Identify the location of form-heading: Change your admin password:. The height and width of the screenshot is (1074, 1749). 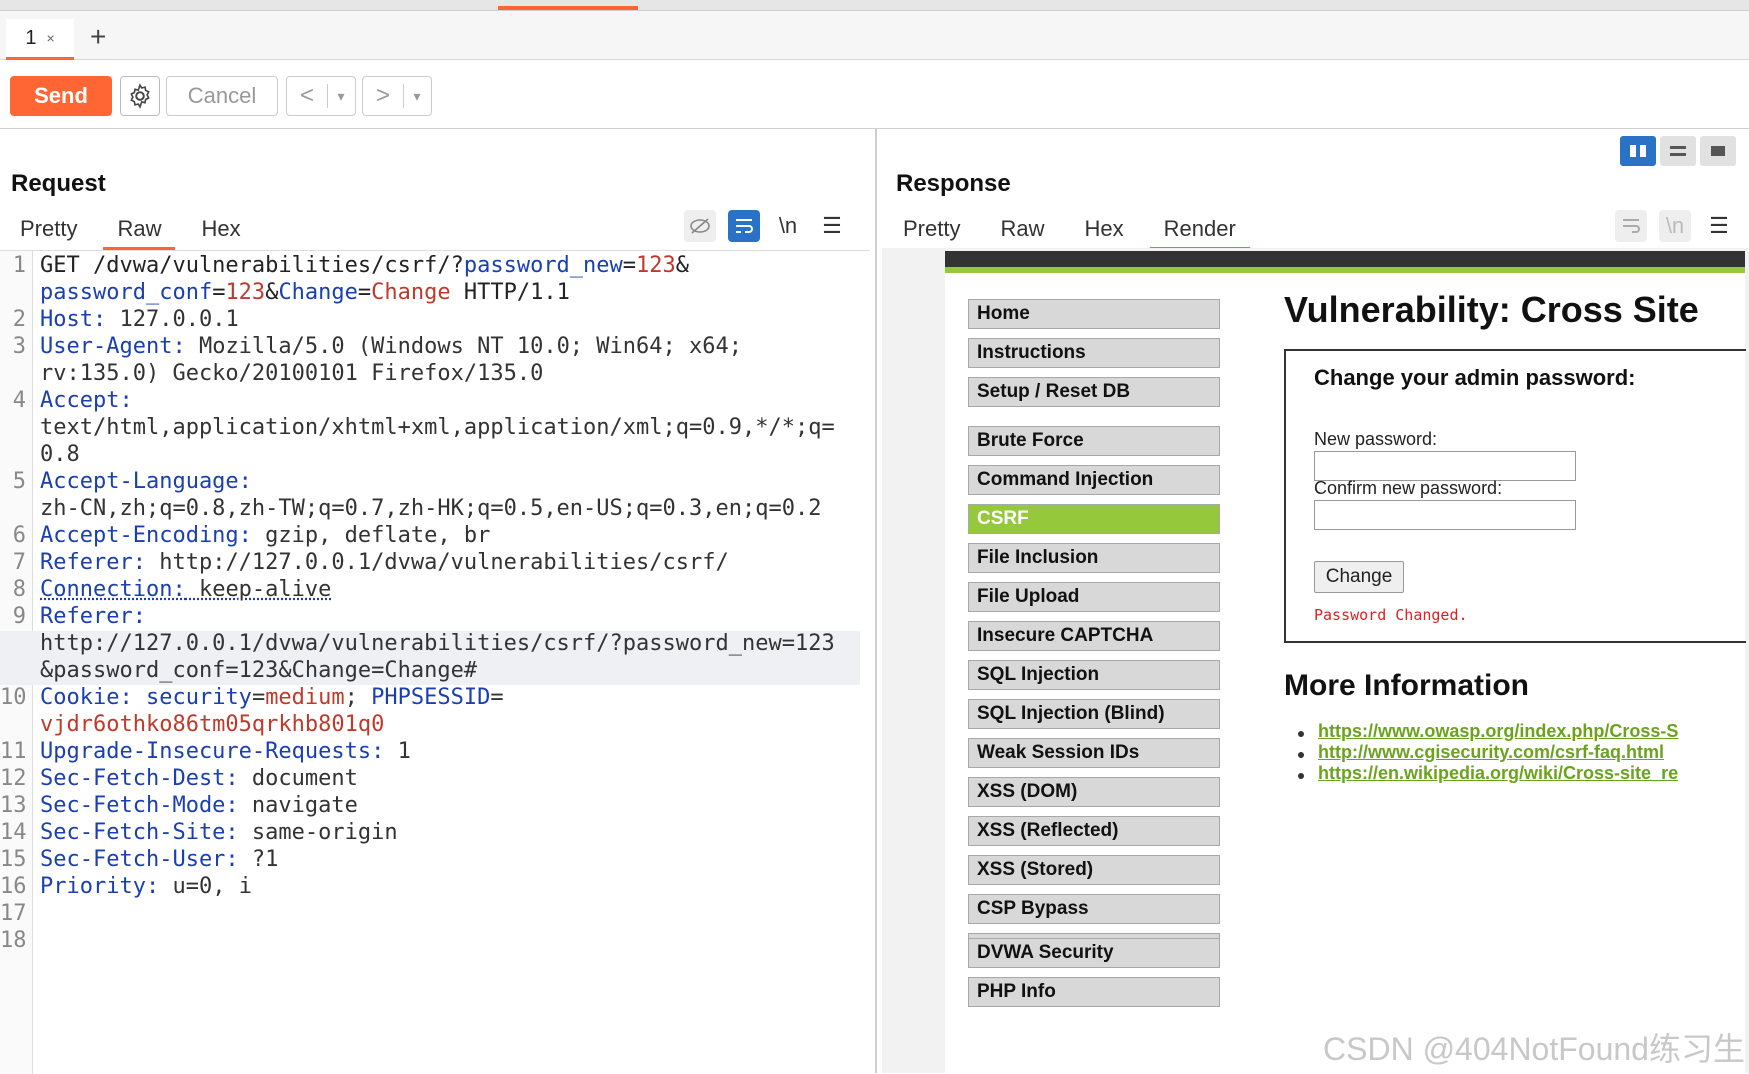
(1475, 377).